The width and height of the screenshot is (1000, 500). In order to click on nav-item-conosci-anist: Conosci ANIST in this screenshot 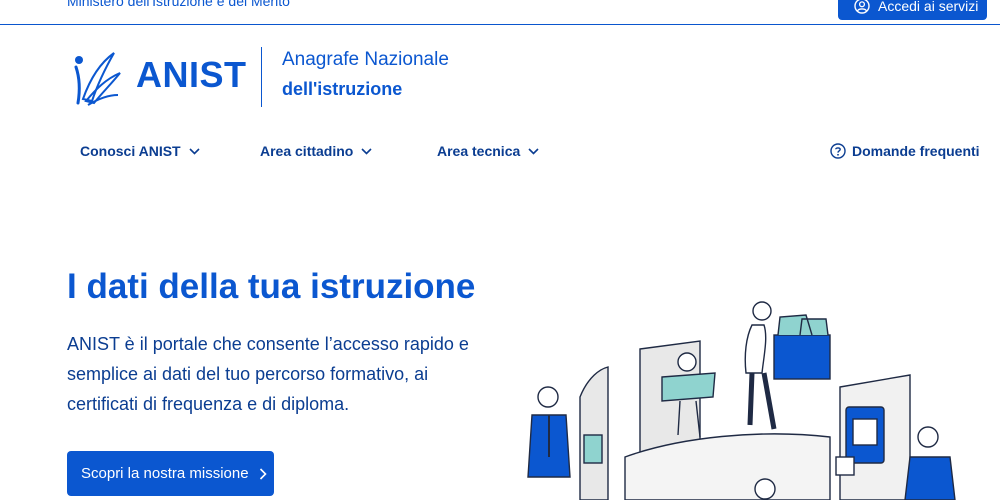, I will do `click(140, 151)`.